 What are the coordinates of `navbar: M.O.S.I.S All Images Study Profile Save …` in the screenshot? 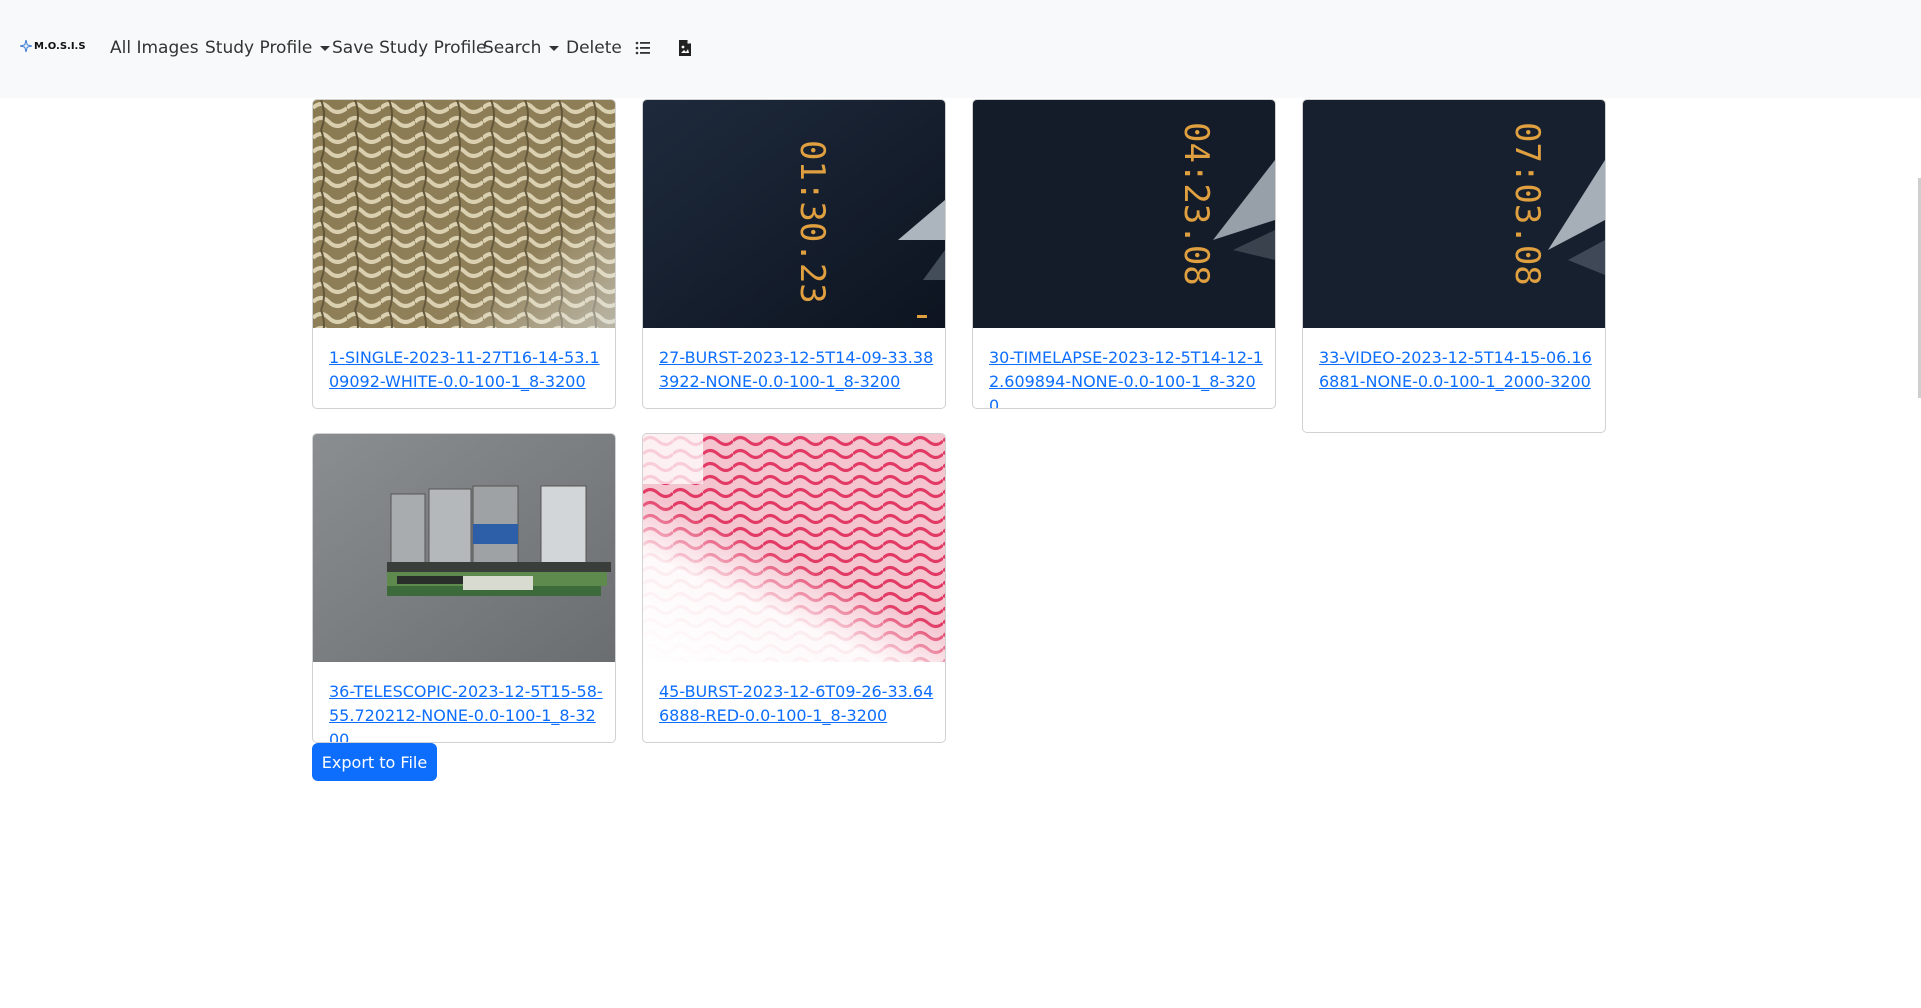 It's located at (960, 49).